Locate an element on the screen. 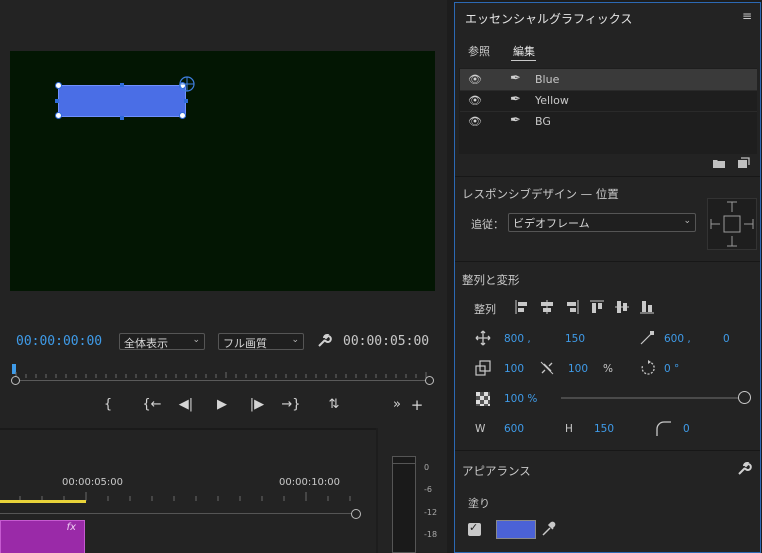 The width and height of the screenshot is (762, 553). layer-row-blue: 👁 ✒ Blue is located at coordinates (608, 79).